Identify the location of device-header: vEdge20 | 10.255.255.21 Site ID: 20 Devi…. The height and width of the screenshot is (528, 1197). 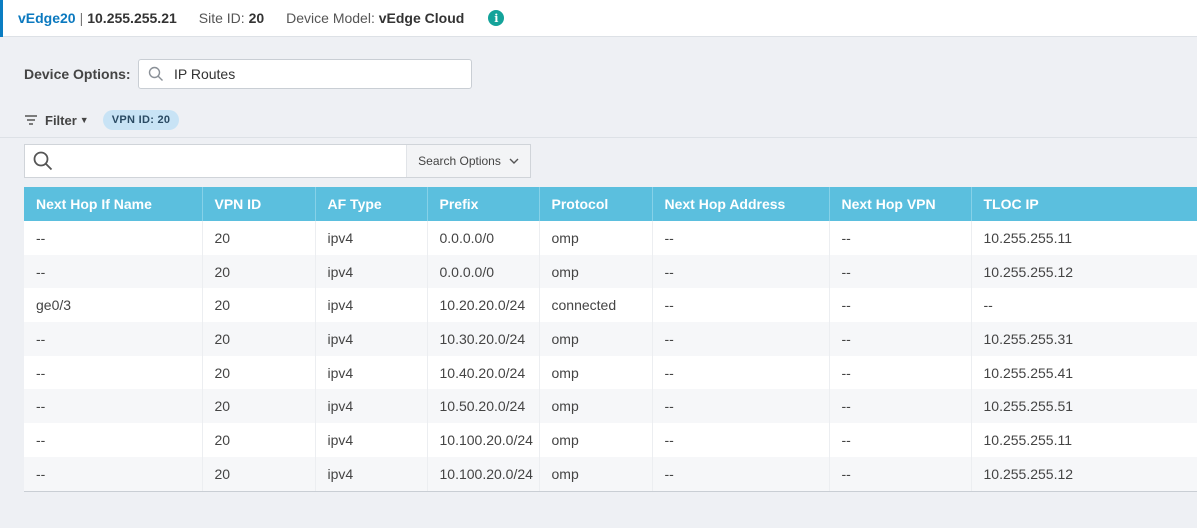
(598, 18).